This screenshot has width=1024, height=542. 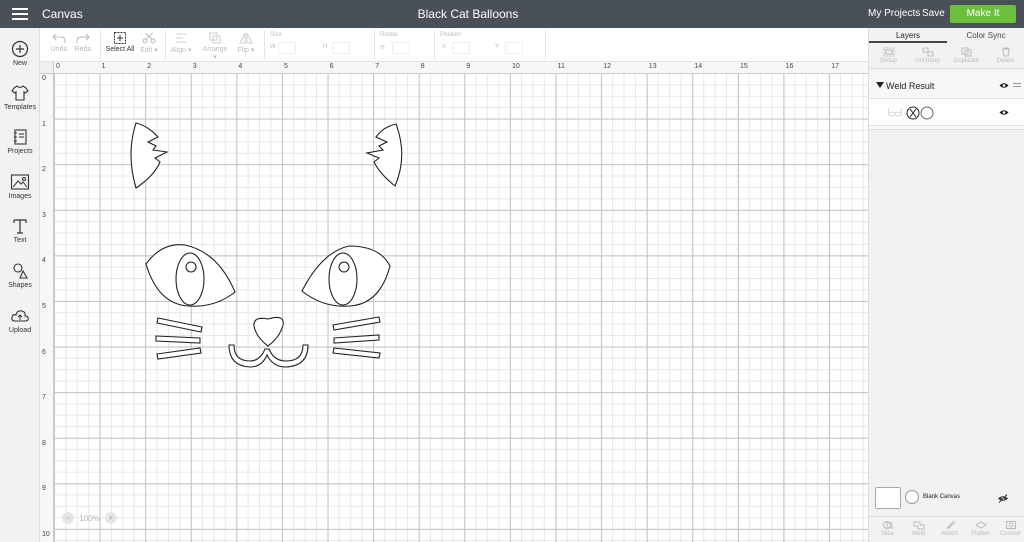 What do you see at coordinates (933, 13) in the screenshot?
I see `save-button: Save` at bounding box center [933, 13].